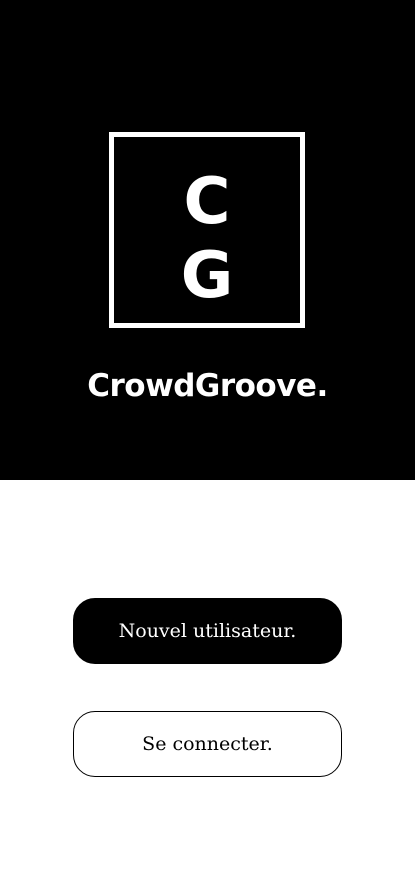 This screenshot has width=415, height=896. What do you see at coordinates (207, 744) in the screenshot?
I see `login-button: Se connecter.` at bounding box center [207, 744].